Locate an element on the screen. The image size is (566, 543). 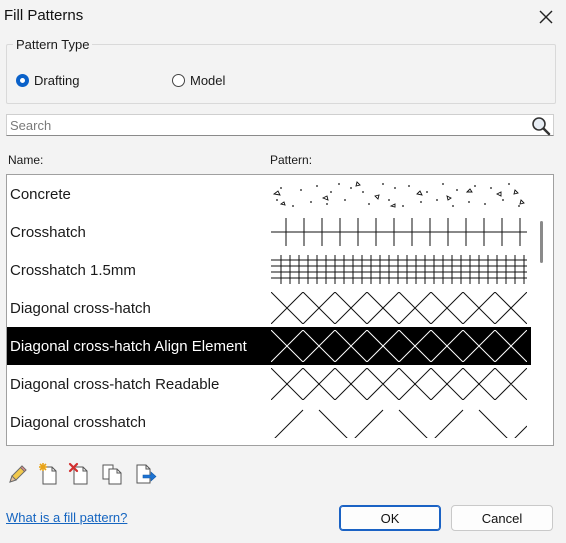
crosshatch-fine-pattern-preview is located at coordinates (399, 269).